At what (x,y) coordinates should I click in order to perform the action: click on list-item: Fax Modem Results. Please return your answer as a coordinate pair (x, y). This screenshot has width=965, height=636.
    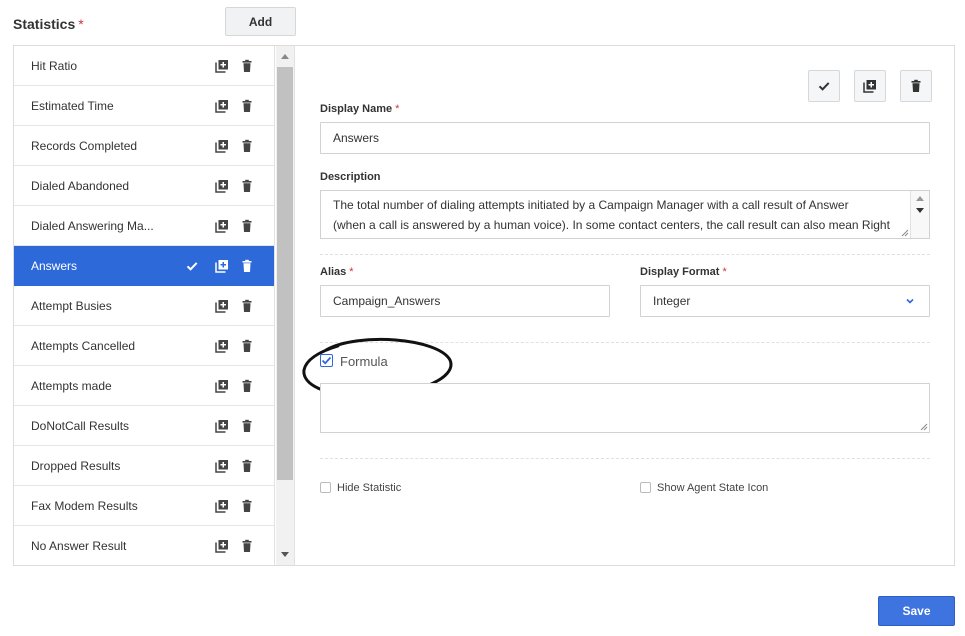
    Looking at the image, I should click on (144, 506).